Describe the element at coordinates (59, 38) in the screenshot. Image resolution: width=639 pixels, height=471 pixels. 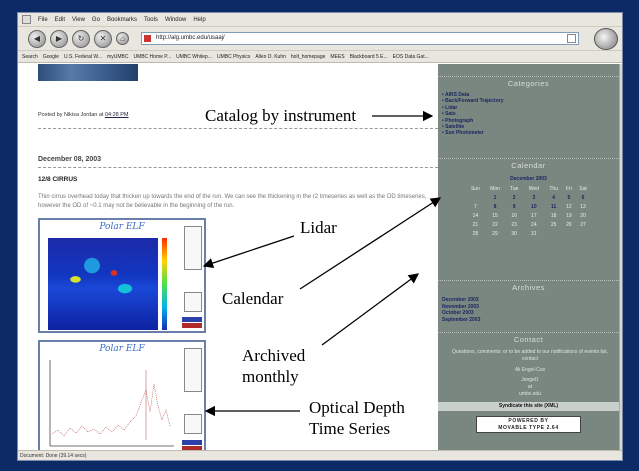
I see `forward-button: ▶` at that location.